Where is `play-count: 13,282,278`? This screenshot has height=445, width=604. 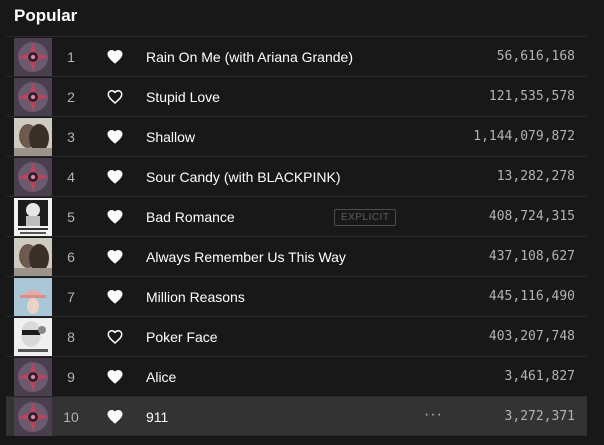 play-count: 13,282,278 is located at coordinates (535, 176).